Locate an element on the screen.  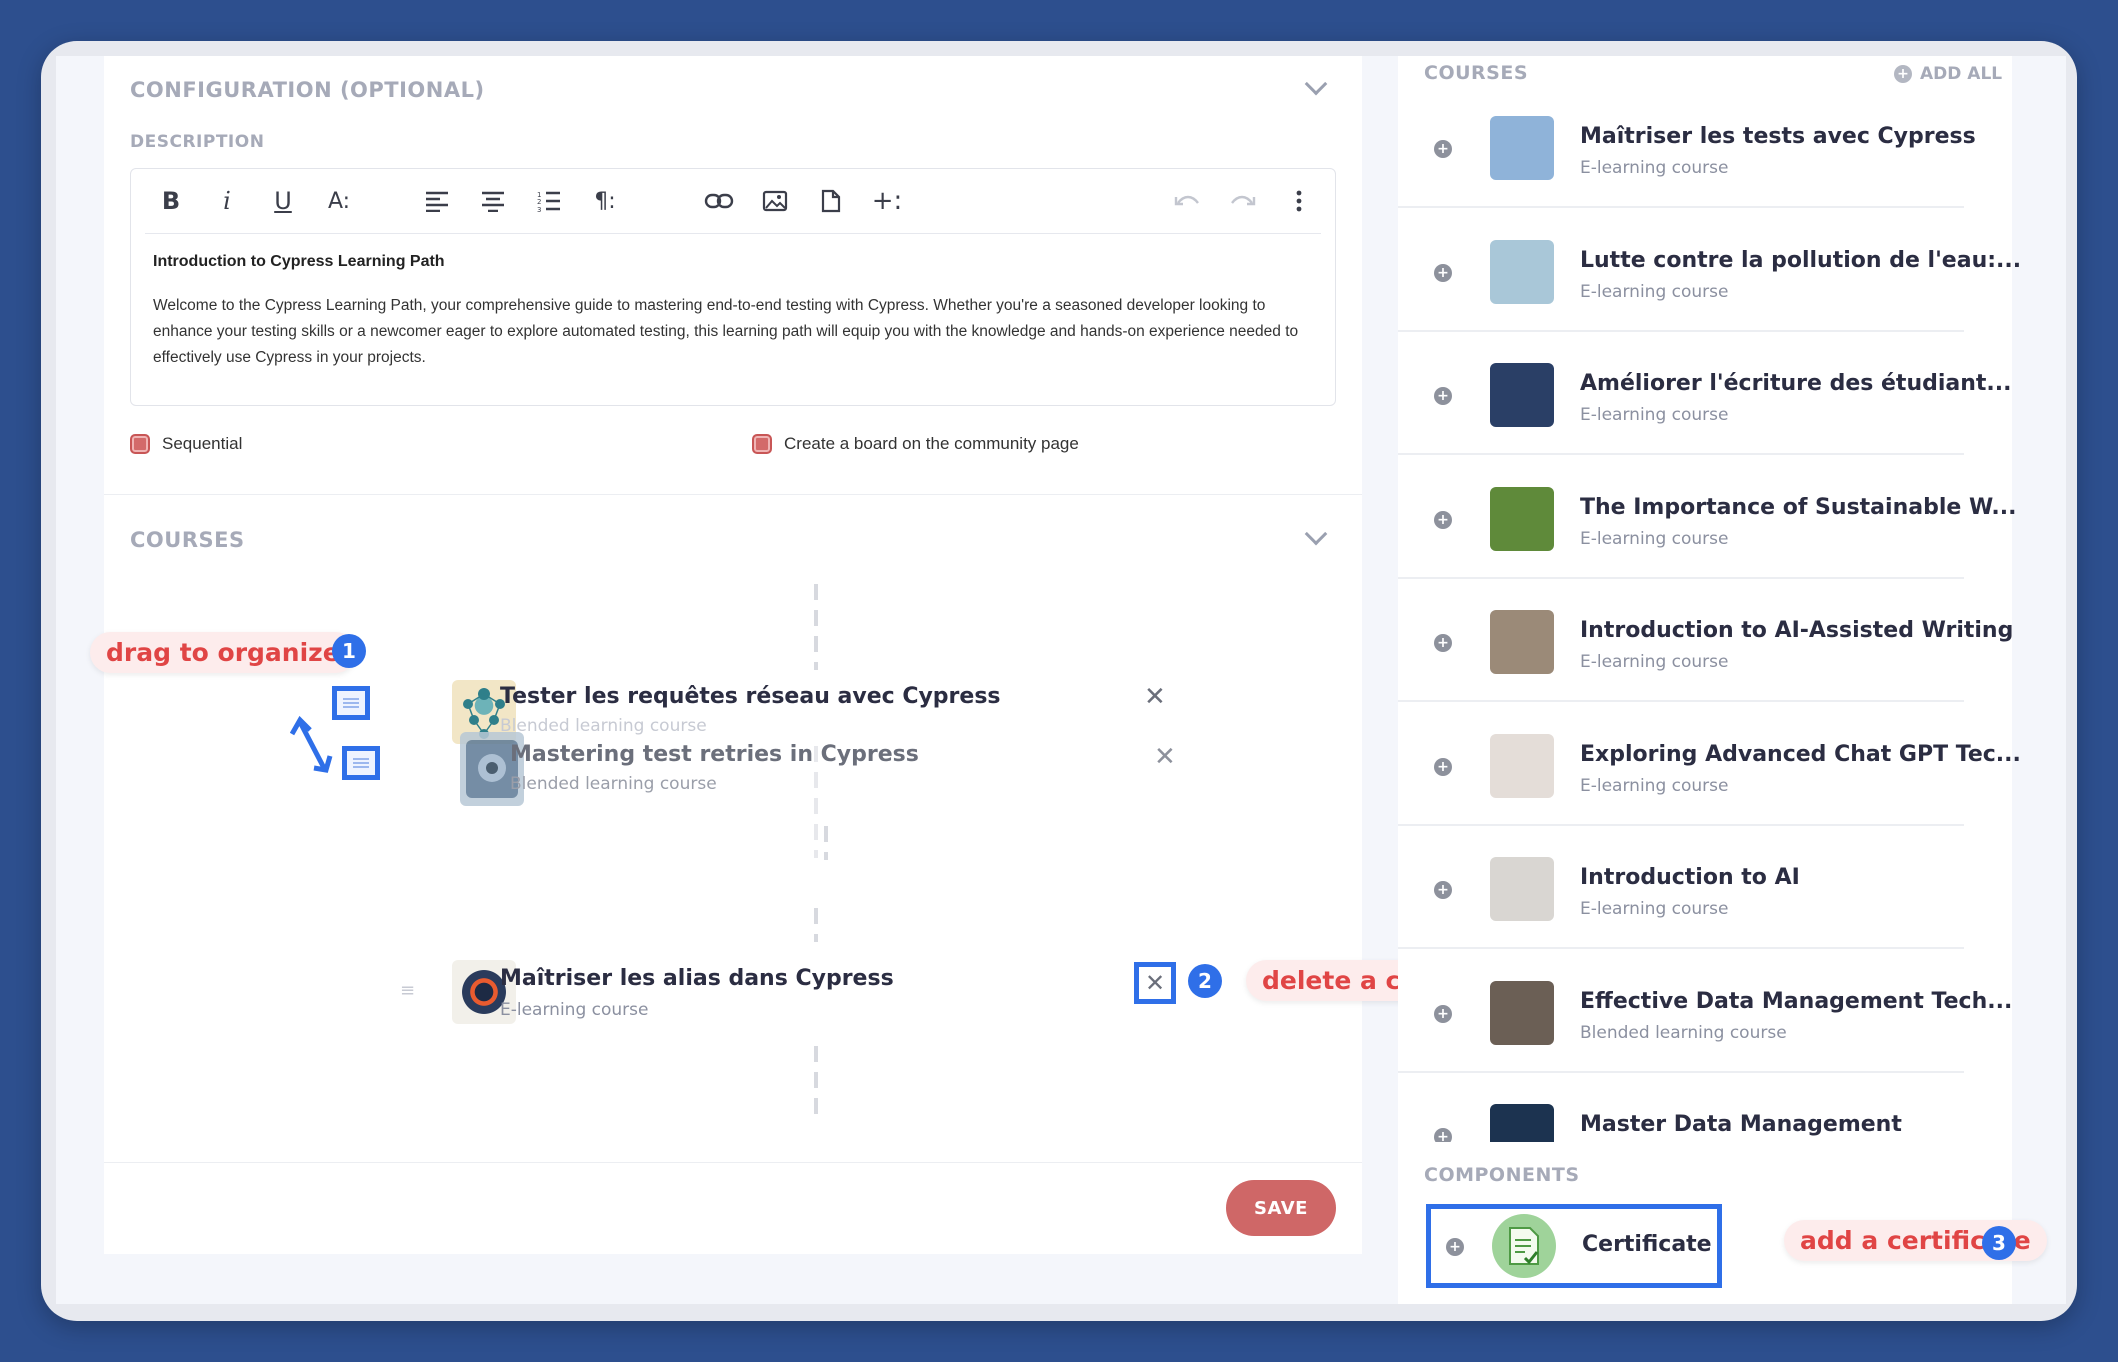
swap-arrows-icon is located at coordinates (311, 744).